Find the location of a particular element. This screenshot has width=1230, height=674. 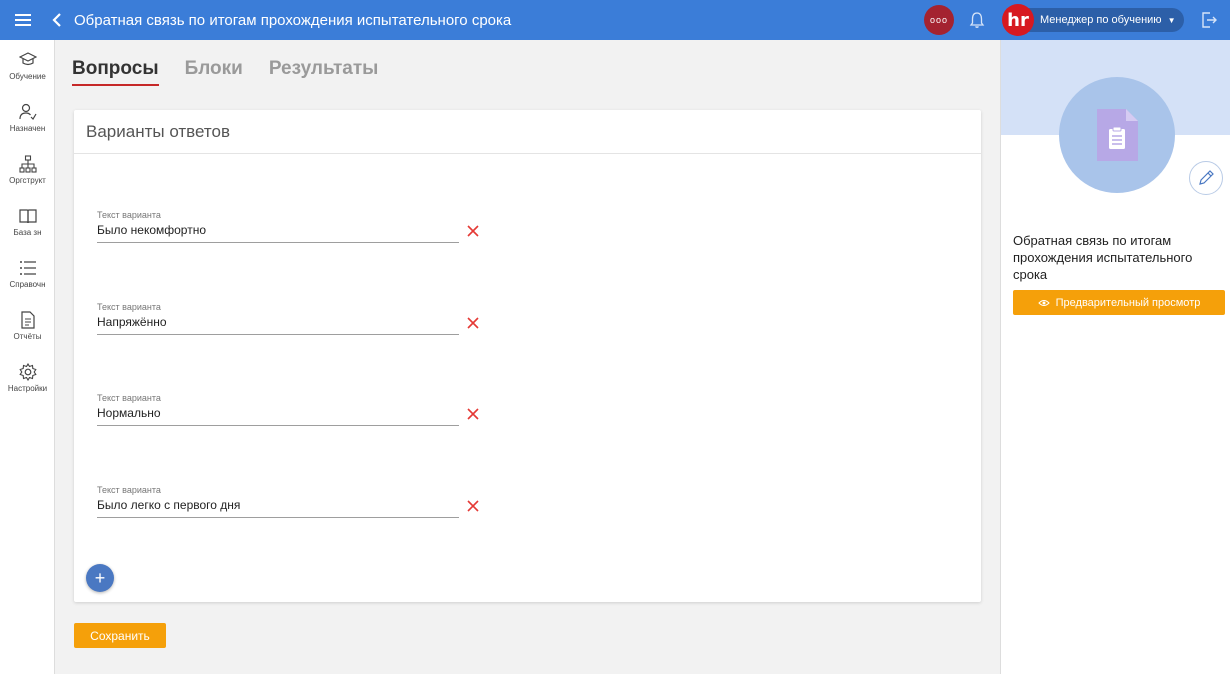

add-option-button: + is located at coordinates (100, 578).